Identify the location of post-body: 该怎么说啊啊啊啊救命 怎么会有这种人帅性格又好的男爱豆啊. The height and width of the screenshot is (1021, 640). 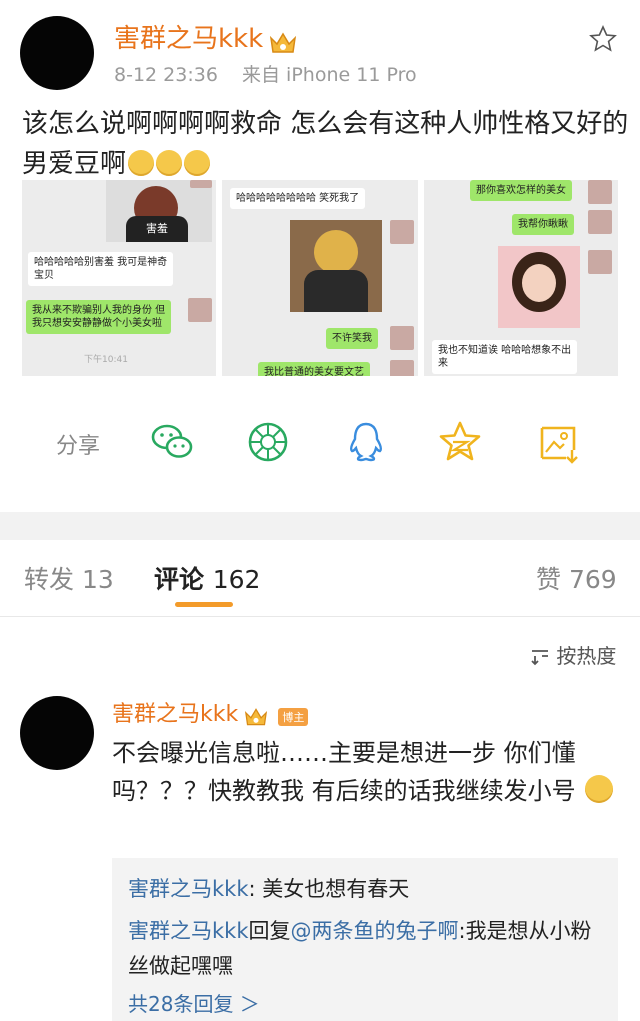
(327, 144).